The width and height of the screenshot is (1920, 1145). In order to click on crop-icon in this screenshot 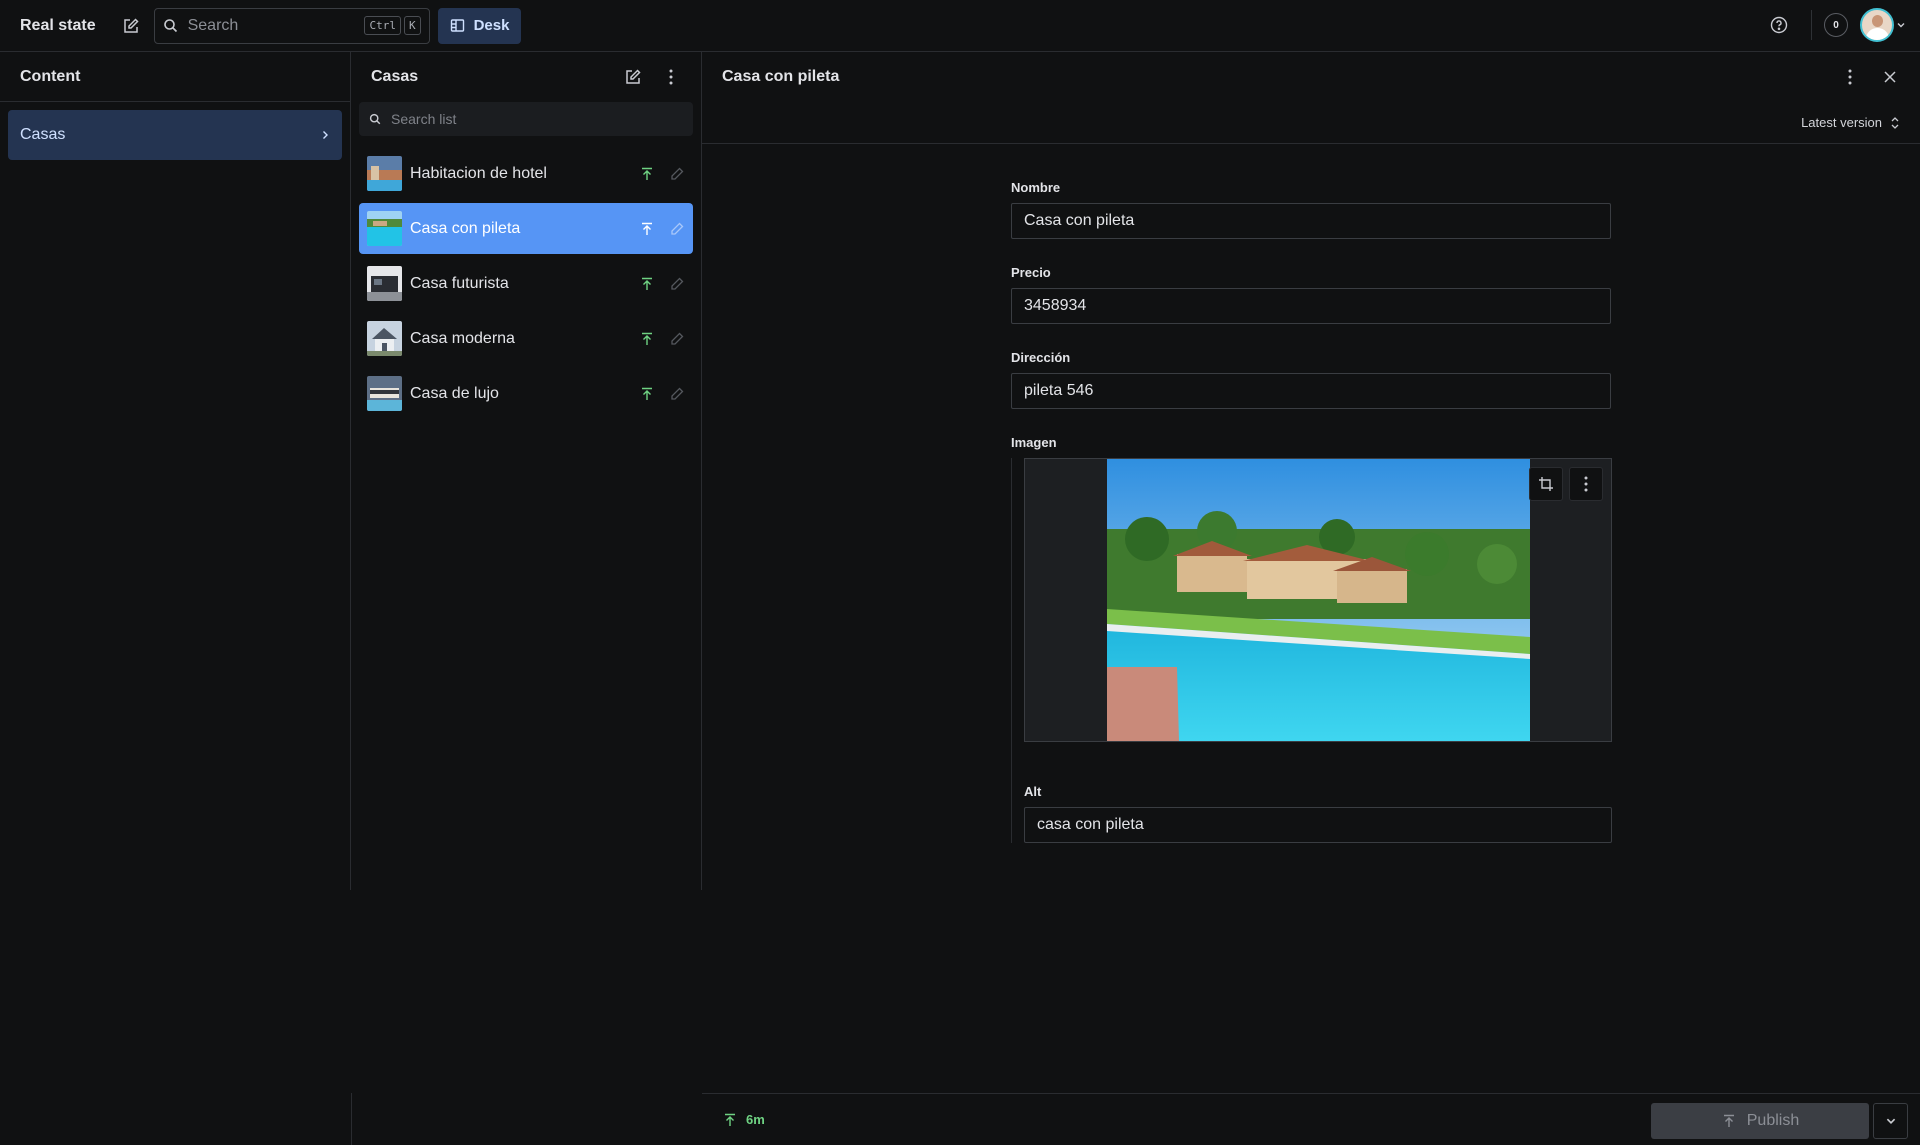, I will do `click(1546, 484)`.